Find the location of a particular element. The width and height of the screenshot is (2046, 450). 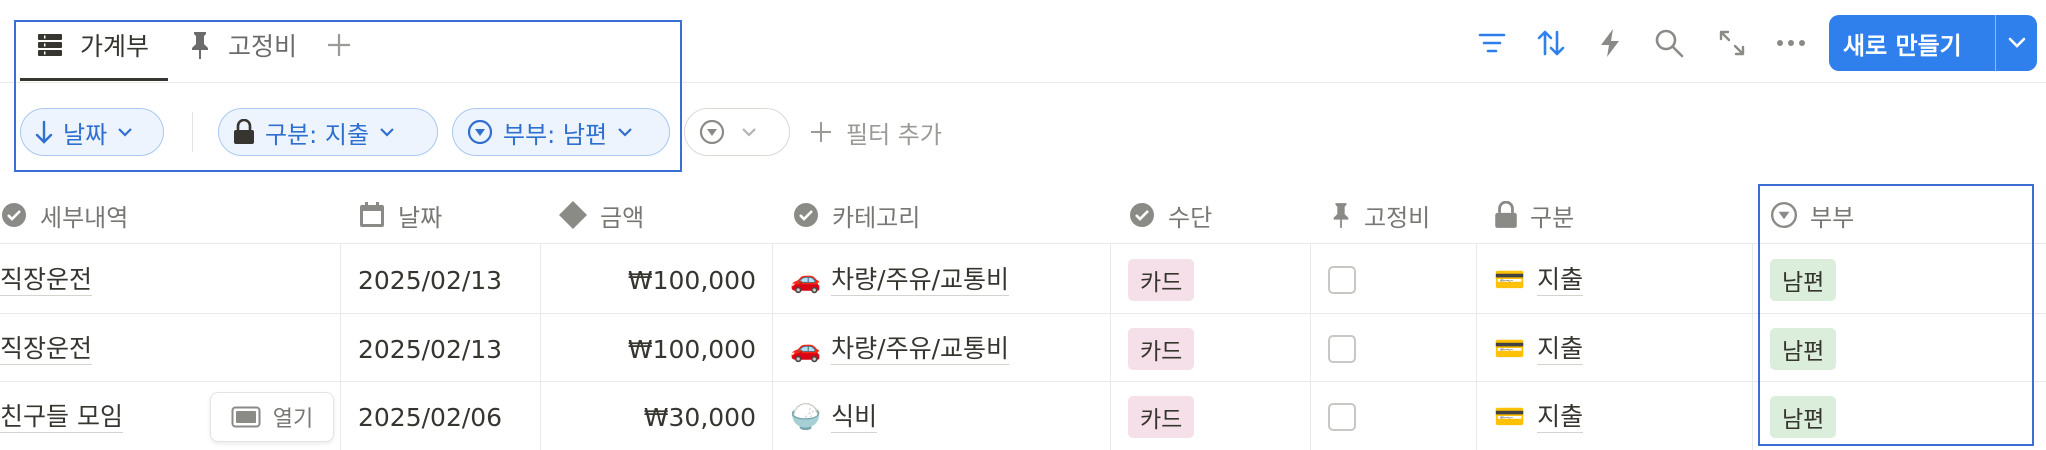

arrow-down-icon is located at coordinates (44, 132).